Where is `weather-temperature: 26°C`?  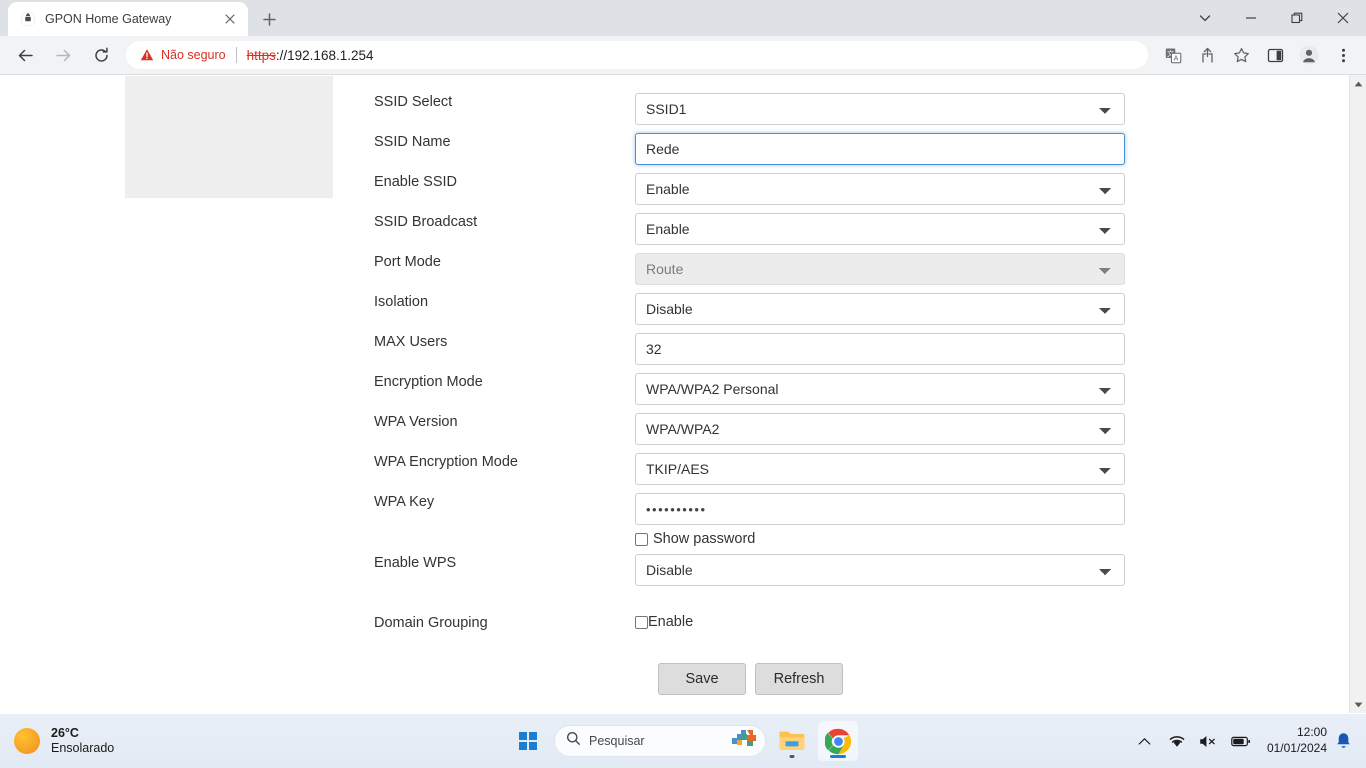
weather-temperature: 26°C is located at coordinates (65, 732).